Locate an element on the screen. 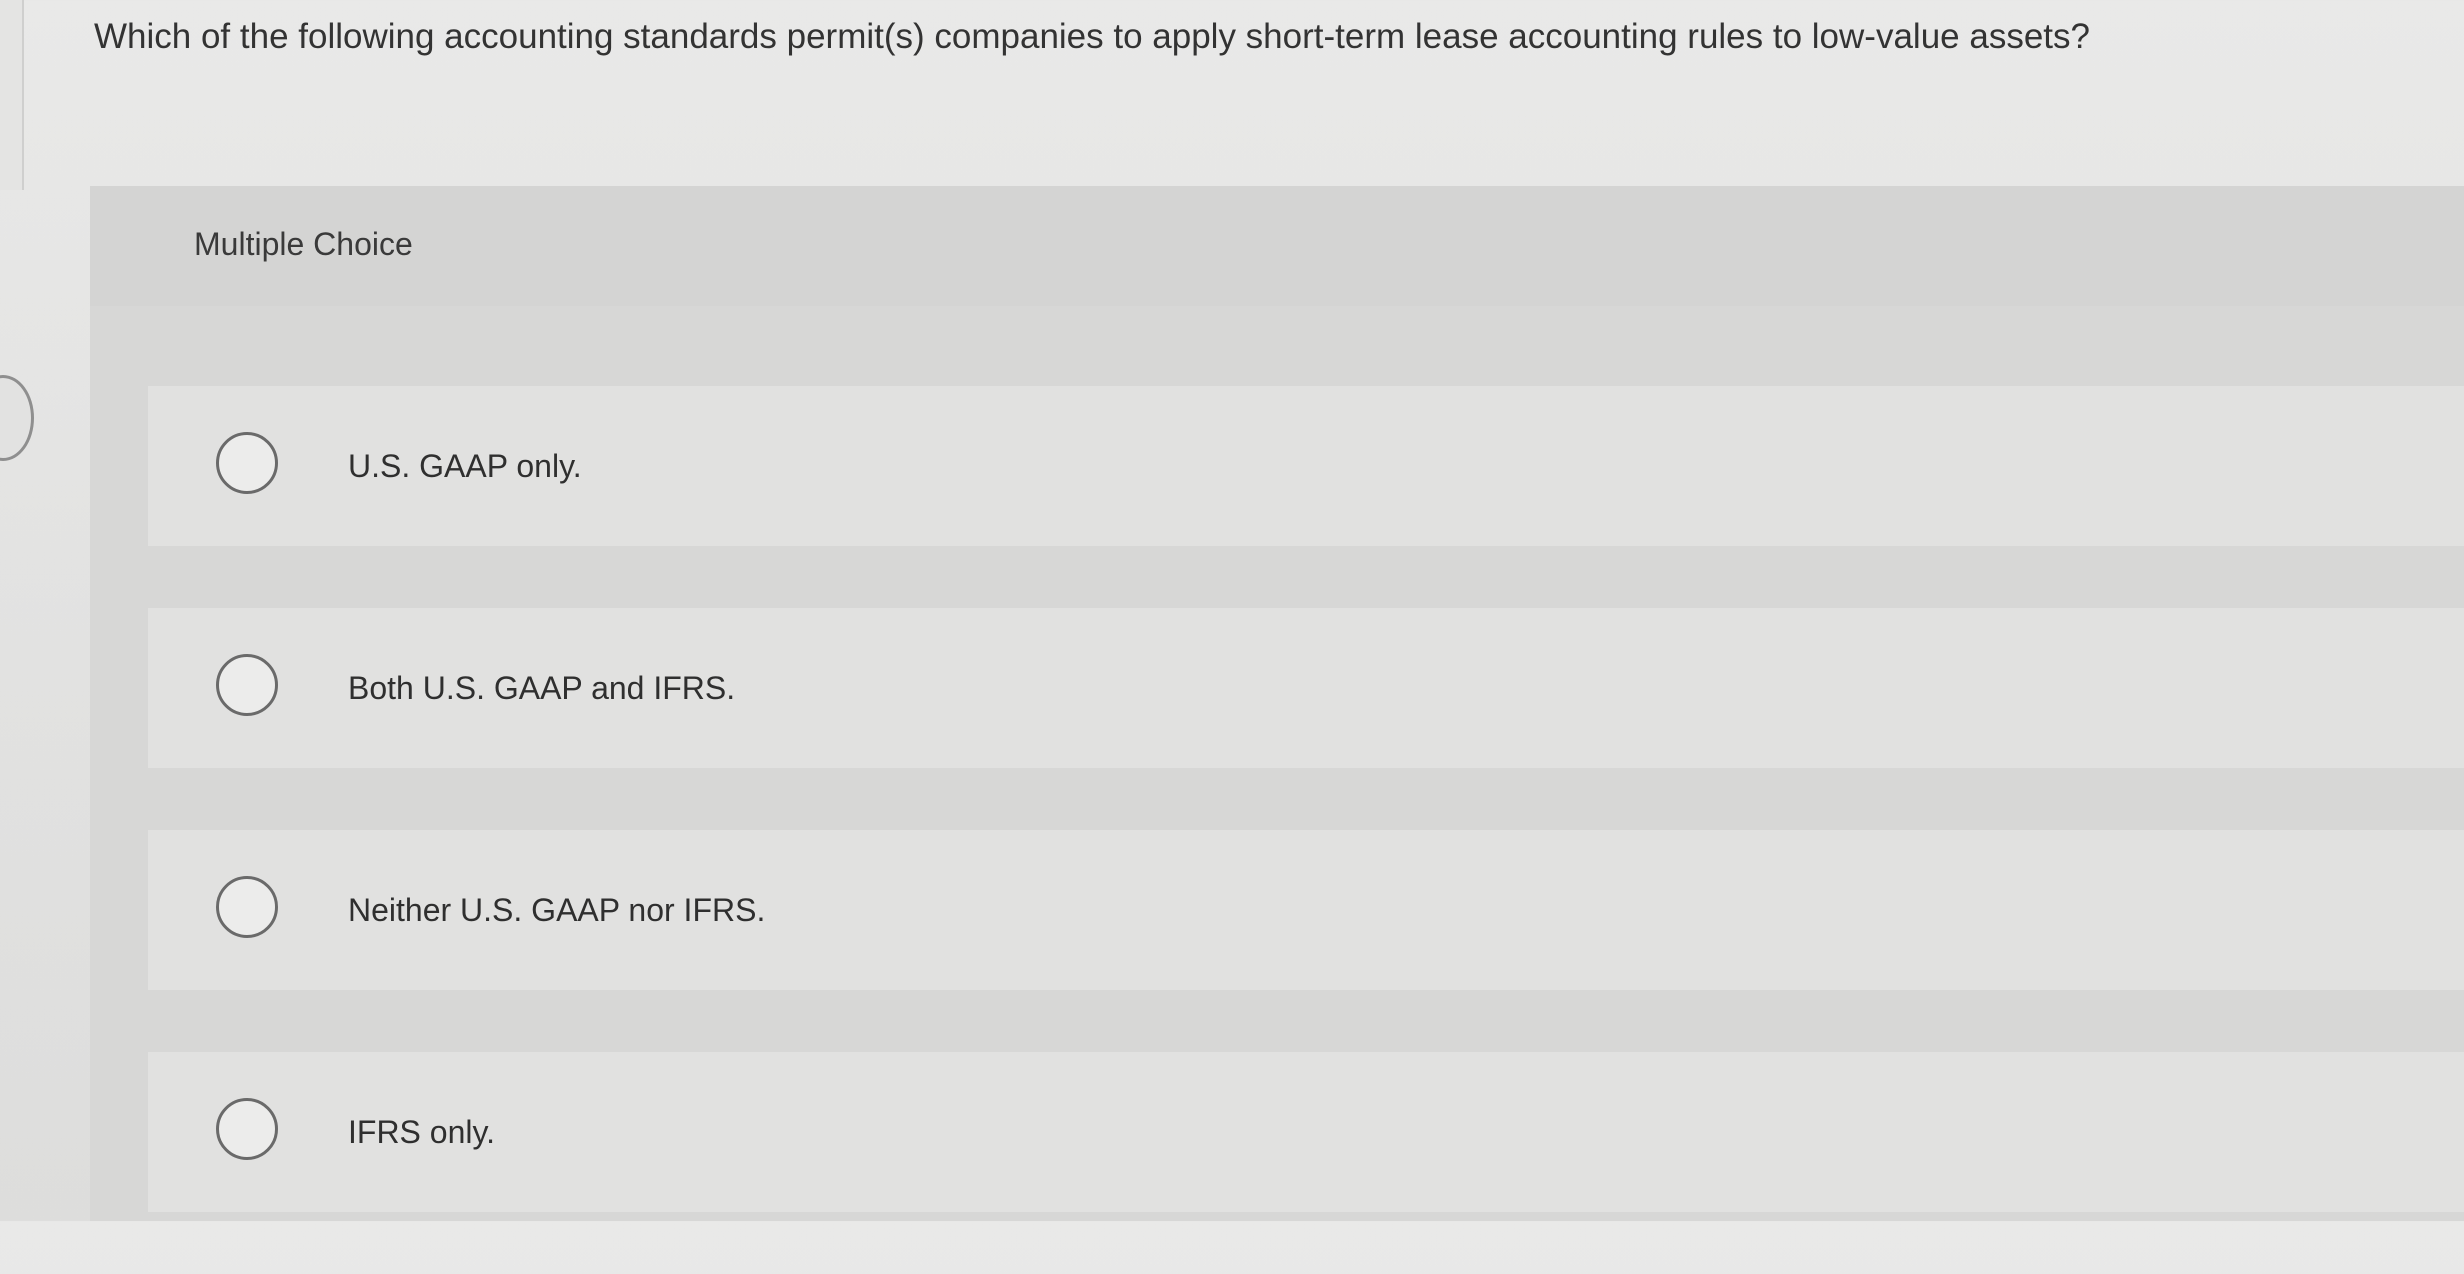 The height and width of the screenshot is (1274, 2464). answer-option-label: IFRS only. is located at coordinates (421, 1132).